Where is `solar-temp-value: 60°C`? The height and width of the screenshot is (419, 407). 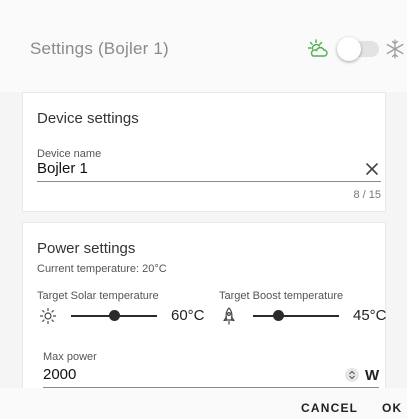
solar-temp-value: 60°C is located at coordinates (188, 315).